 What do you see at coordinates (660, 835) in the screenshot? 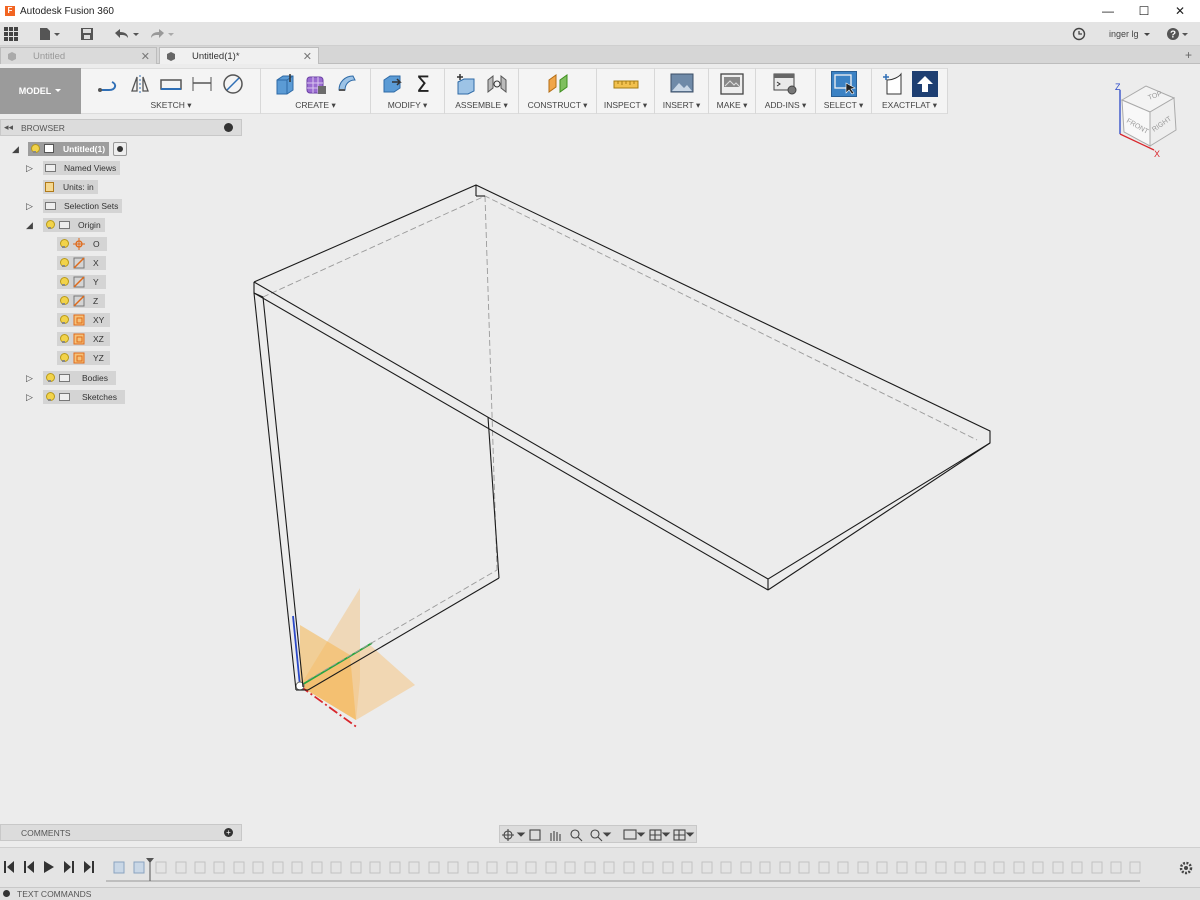
I see `grid-settings-icon` at bounding box center [660, 835].